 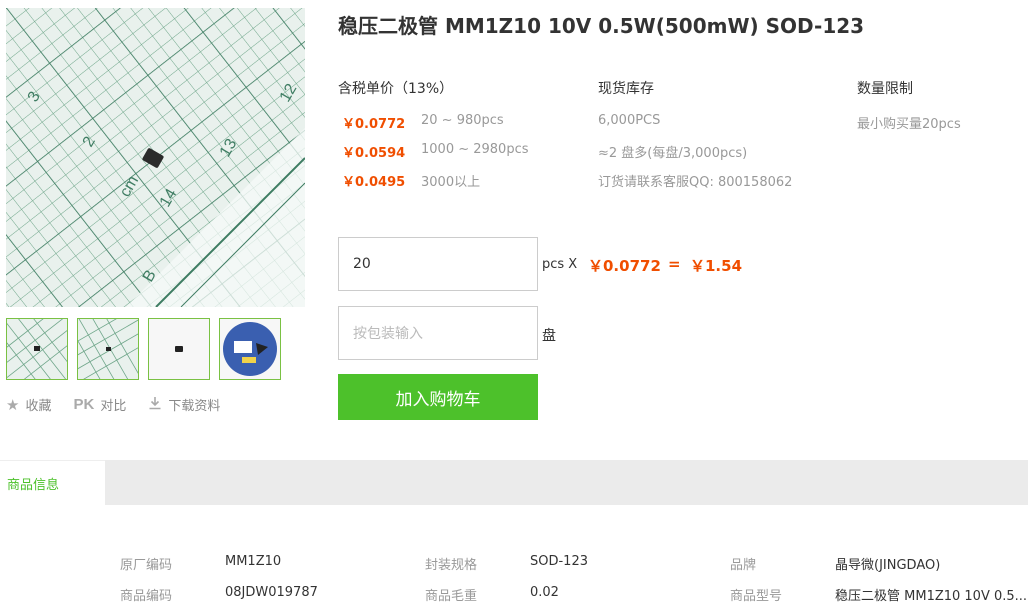 I want to click on tier-range: 1000 ~ 2980pcs, so click(x=475, y=149).